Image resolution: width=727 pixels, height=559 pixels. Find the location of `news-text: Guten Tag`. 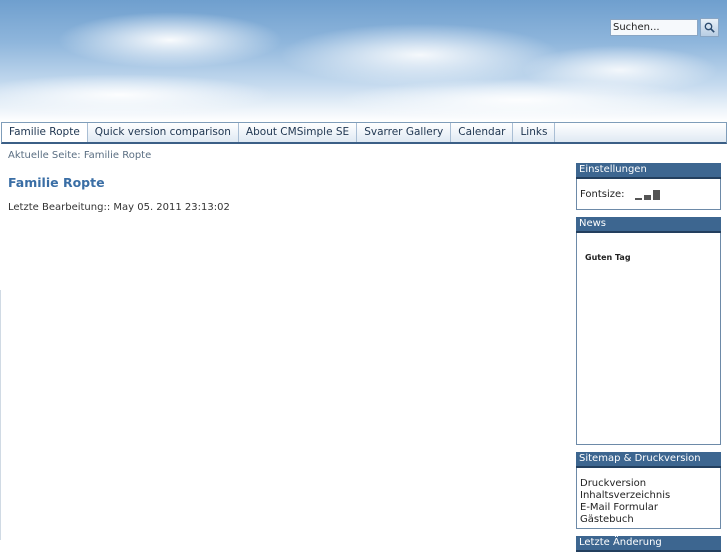

news-text: Guten Tag is located at coordinates (608, 257).